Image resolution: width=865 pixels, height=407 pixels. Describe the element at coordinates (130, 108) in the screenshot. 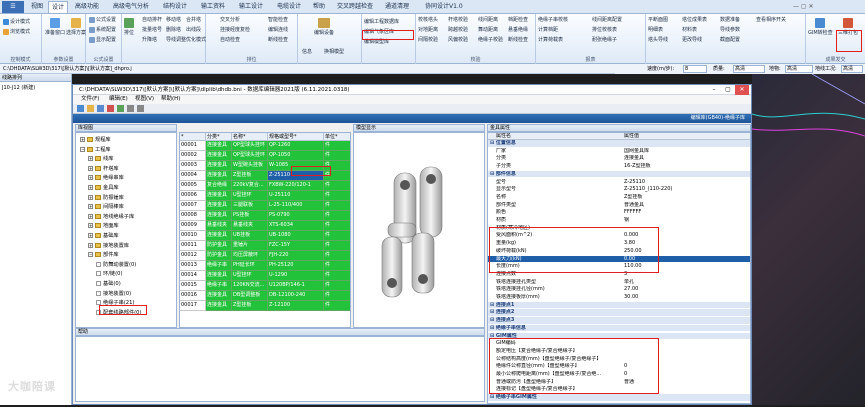

I see `search-icon` at that location.